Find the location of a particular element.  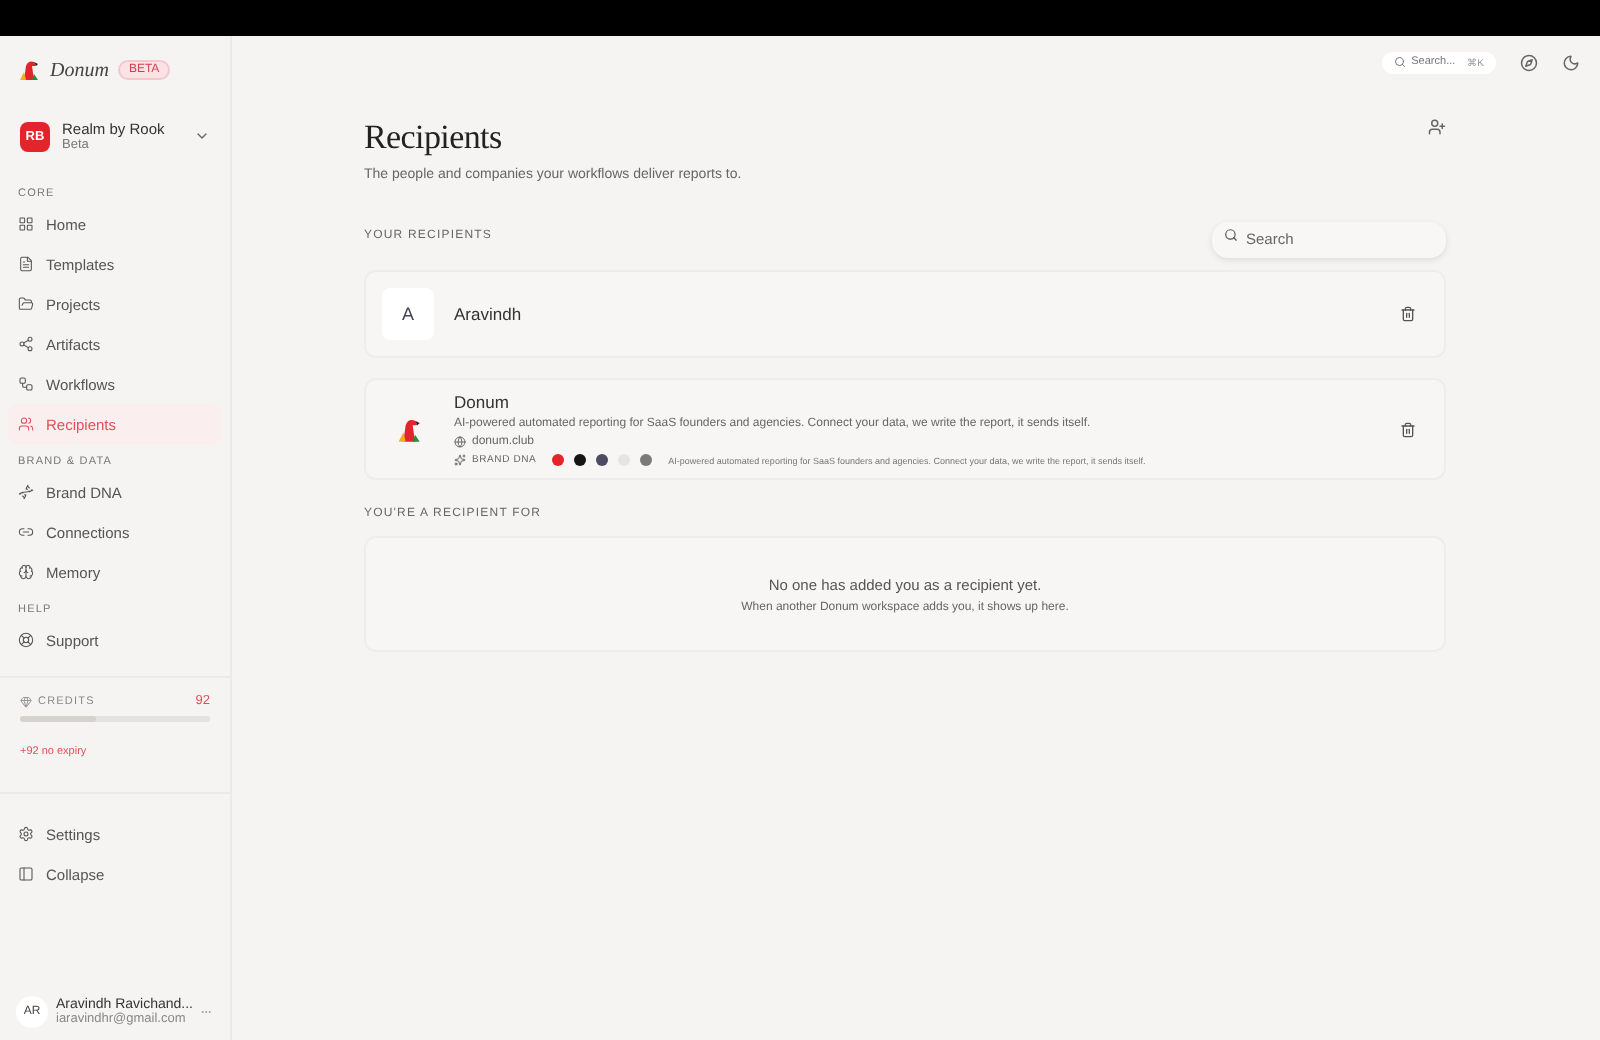

lifebuoy-icon is located at coordinates (26, 640).